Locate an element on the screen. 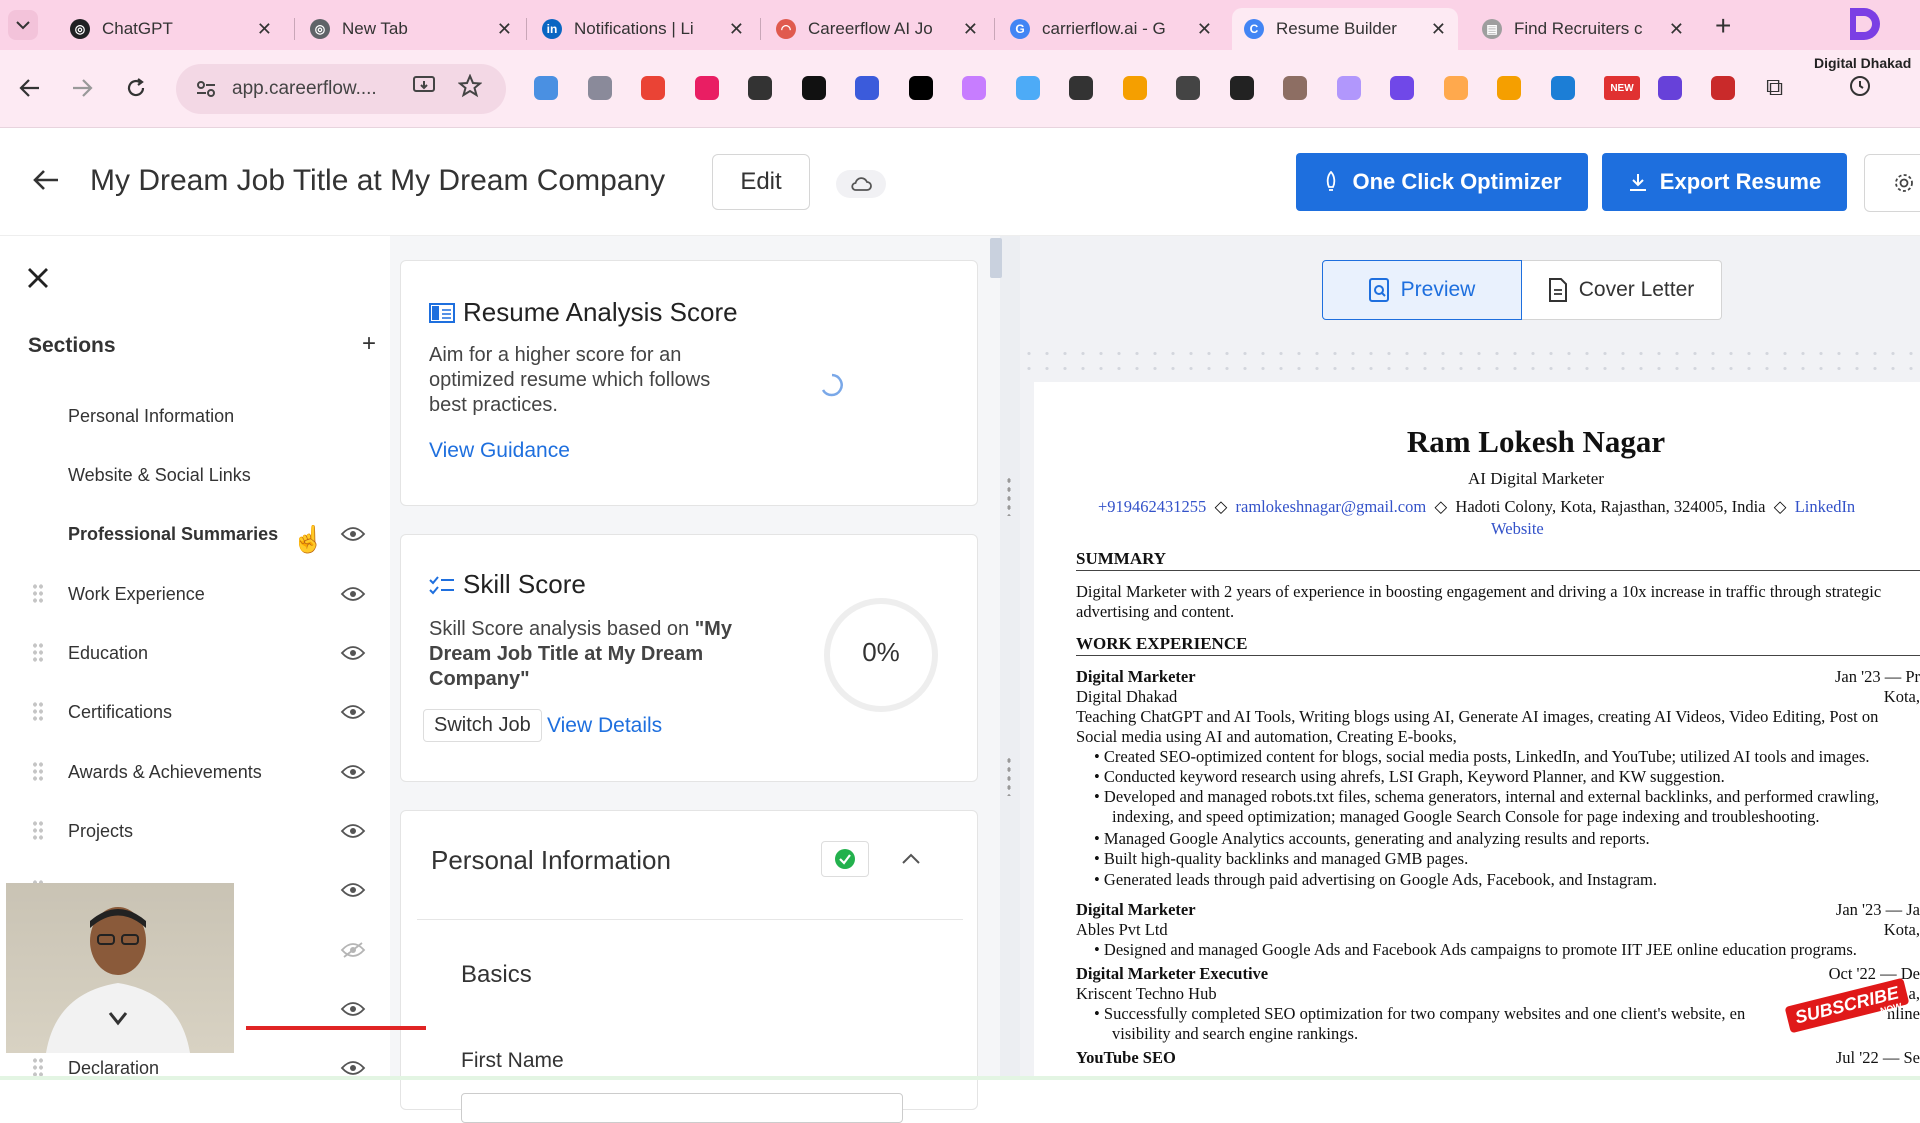 The height and width of the screenshot is (1123, 1920). tab-search-button is located at coordinates (23, 25).